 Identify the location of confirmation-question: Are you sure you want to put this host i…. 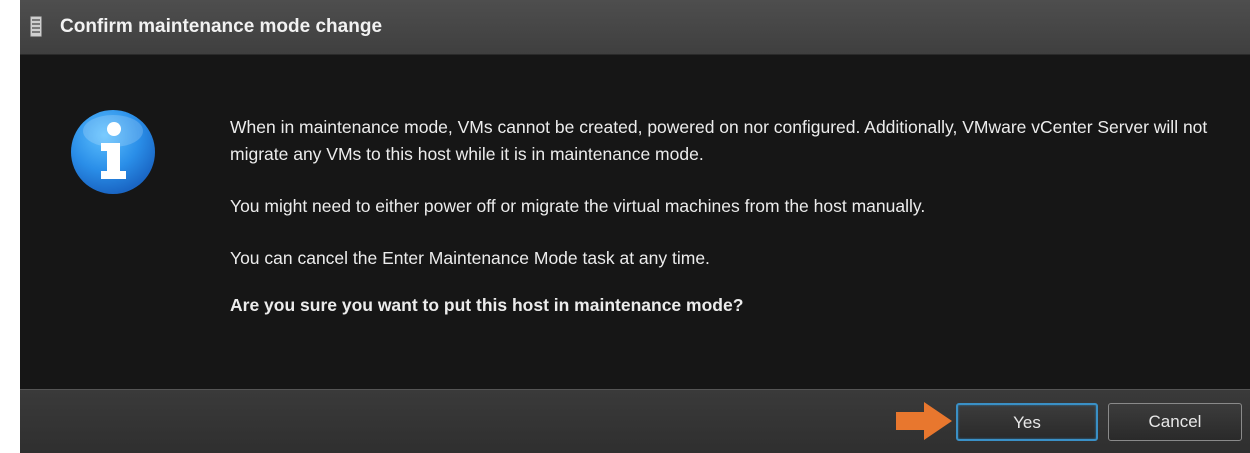
(487, 305).